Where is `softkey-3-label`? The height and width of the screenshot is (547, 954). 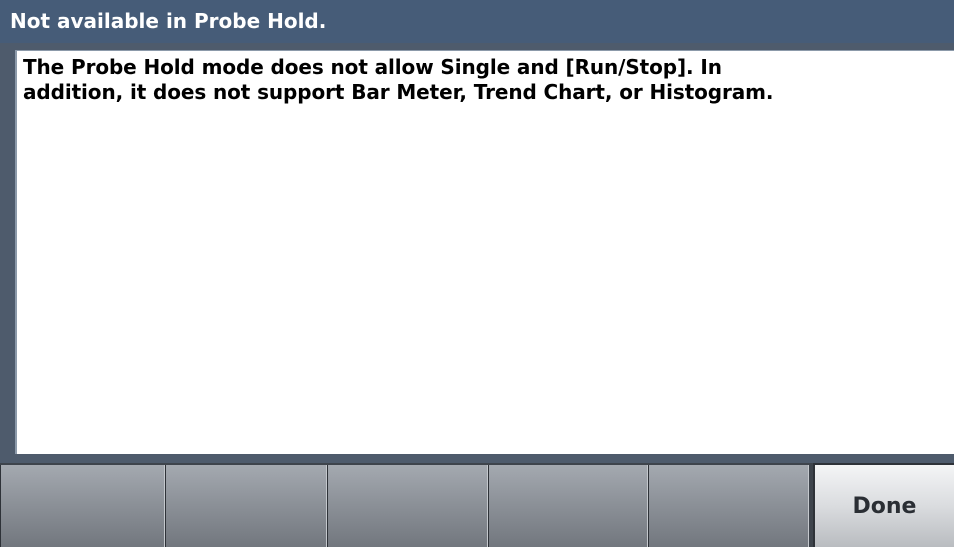 softkey-3-label is located at coordinates (407, 506).